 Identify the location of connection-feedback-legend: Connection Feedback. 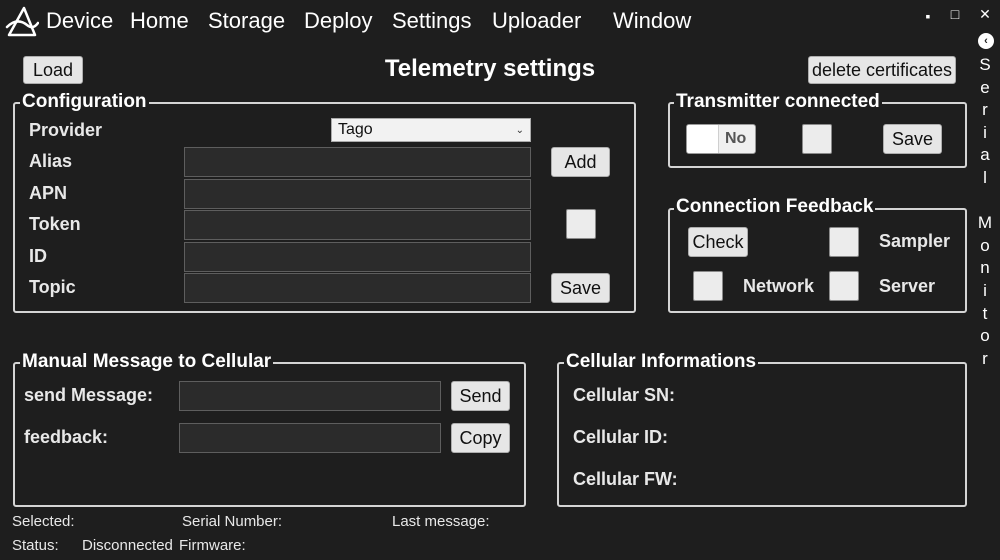
(775, 207).